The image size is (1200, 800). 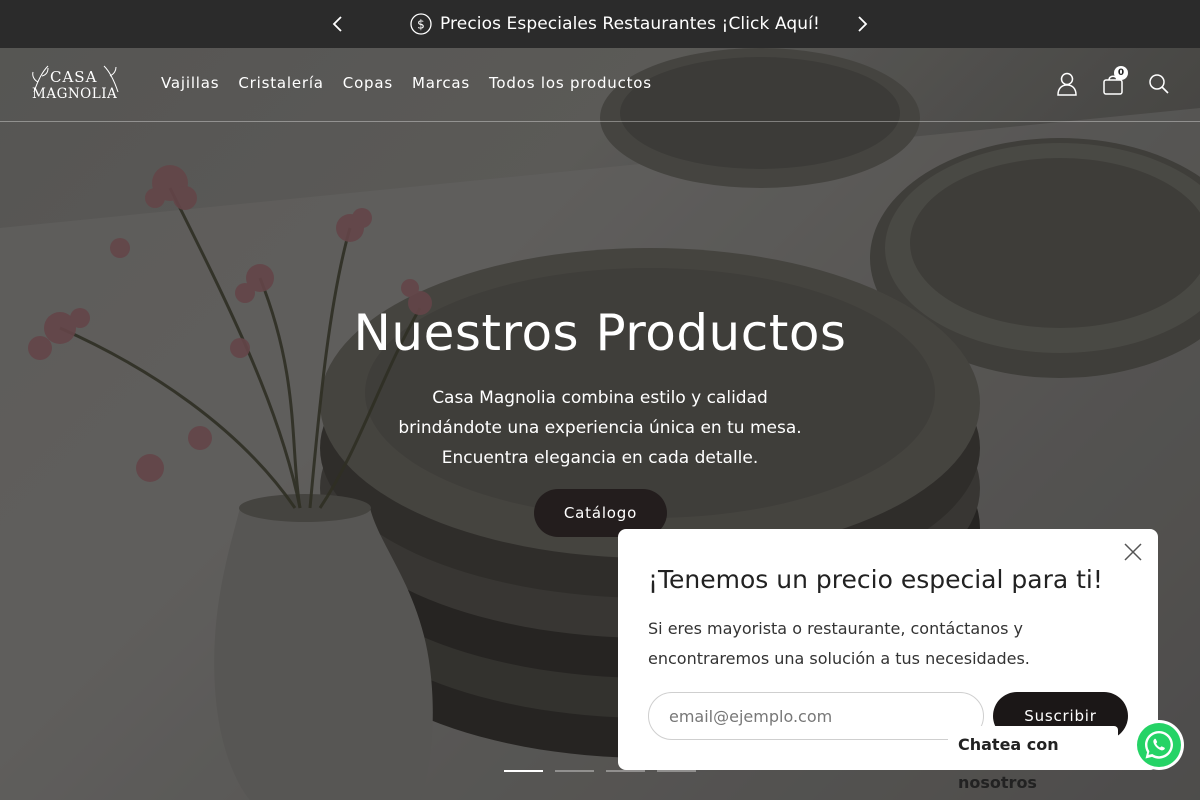 I want to click on search-icon, so click(x=1159, y=84).